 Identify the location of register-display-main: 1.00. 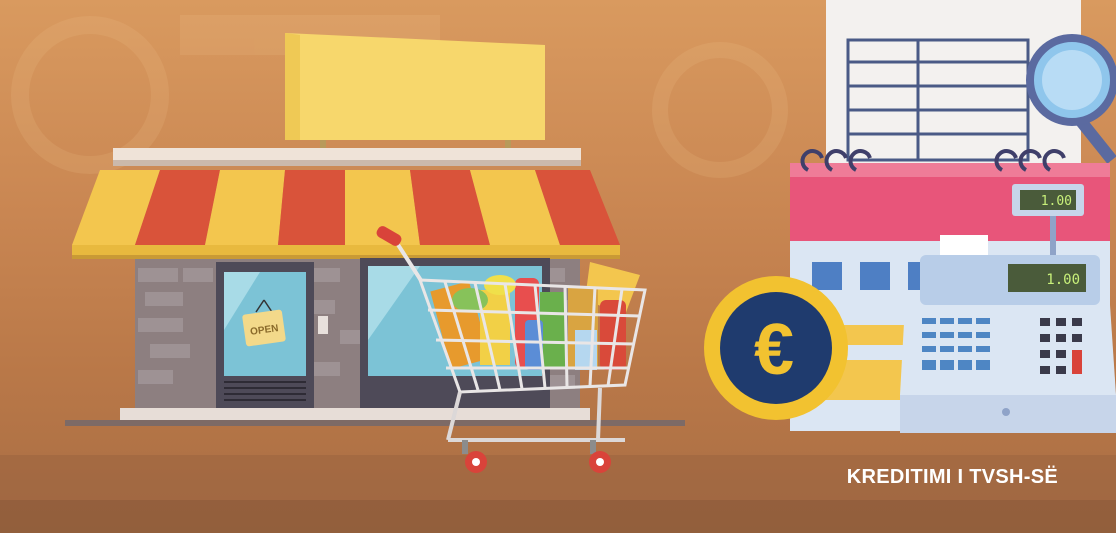
(1063, 280).